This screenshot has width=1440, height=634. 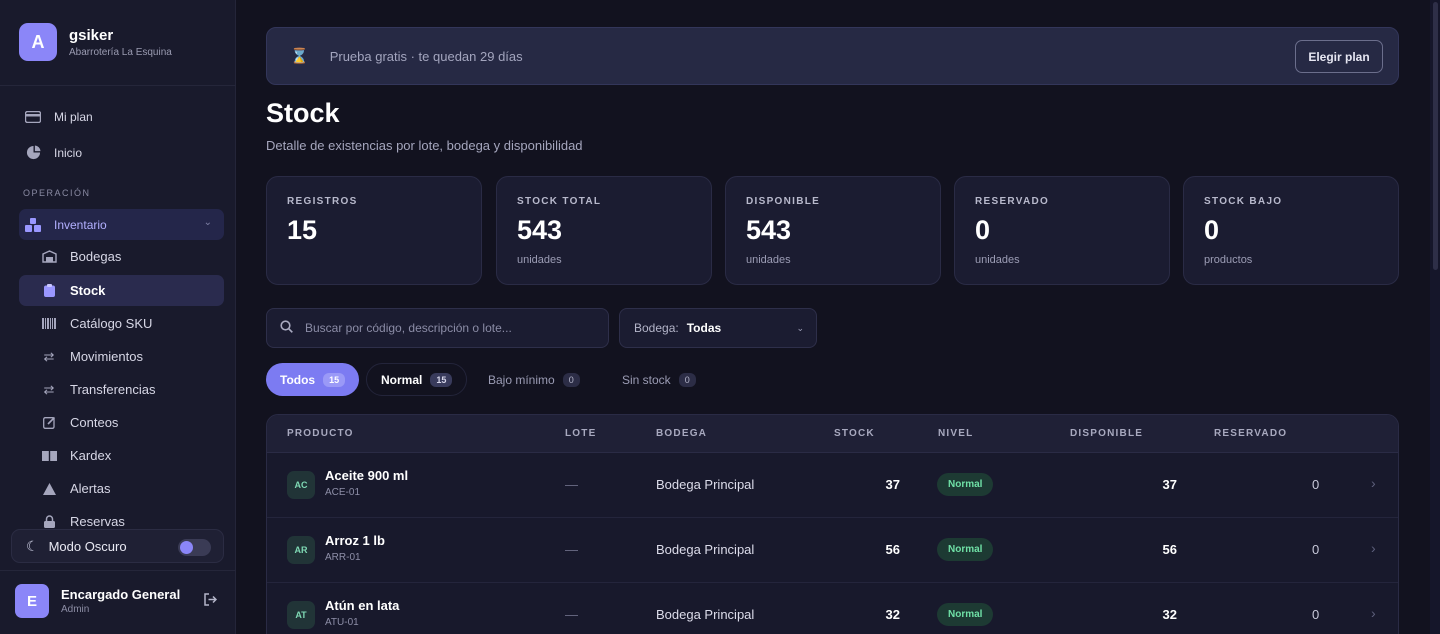 I want to click on sidebar-item-transferencias: ⇄ Transferencias, so click(x=121, y=389).